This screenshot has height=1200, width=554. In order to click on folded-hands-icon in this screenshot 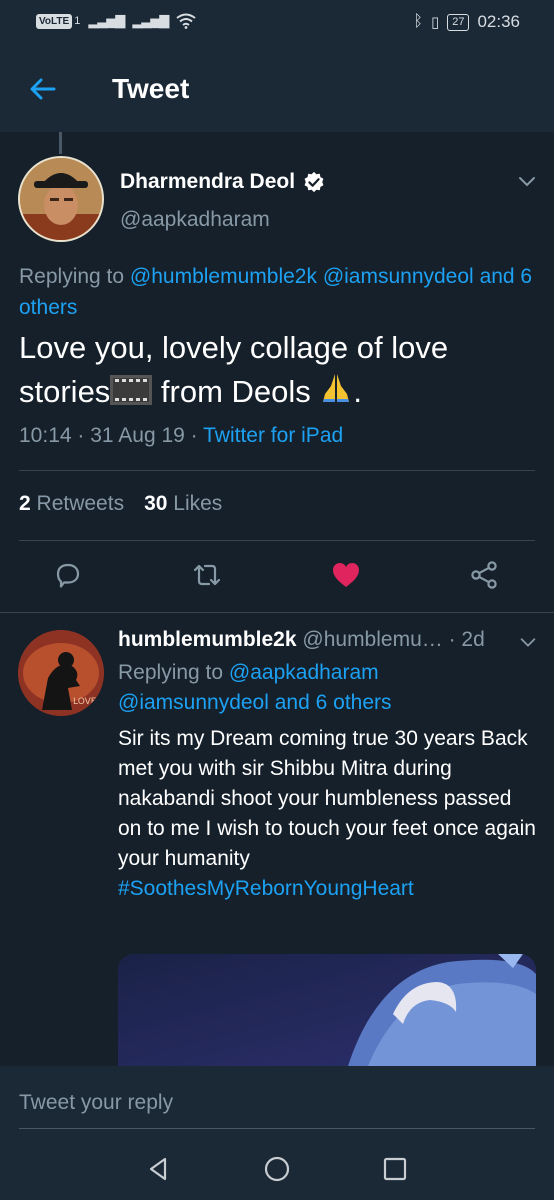, I will do `click(336, 388)`.